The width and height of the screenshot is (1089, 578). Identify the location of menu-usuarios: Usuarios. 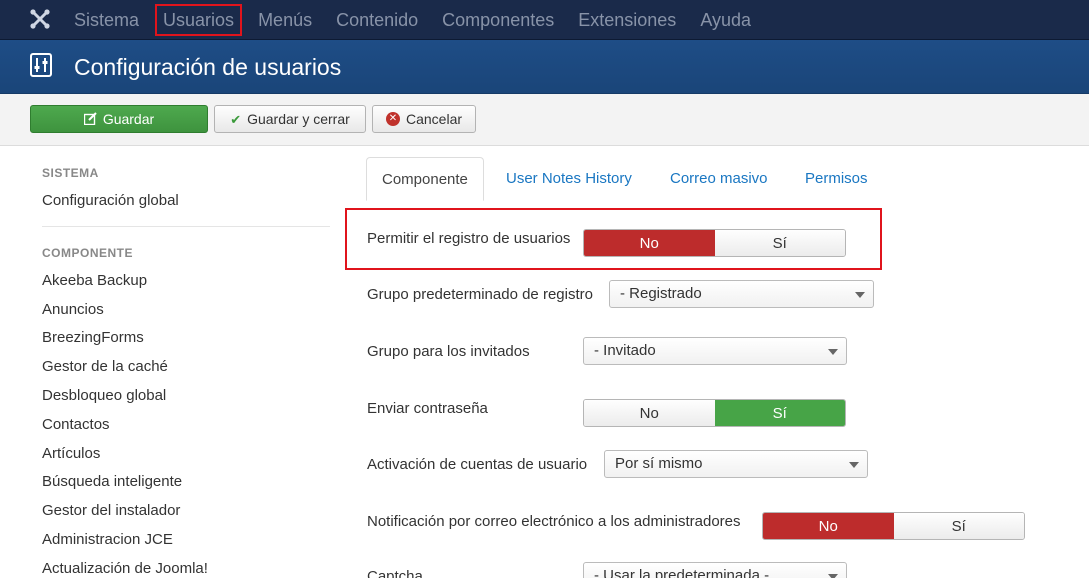
(198, 20).